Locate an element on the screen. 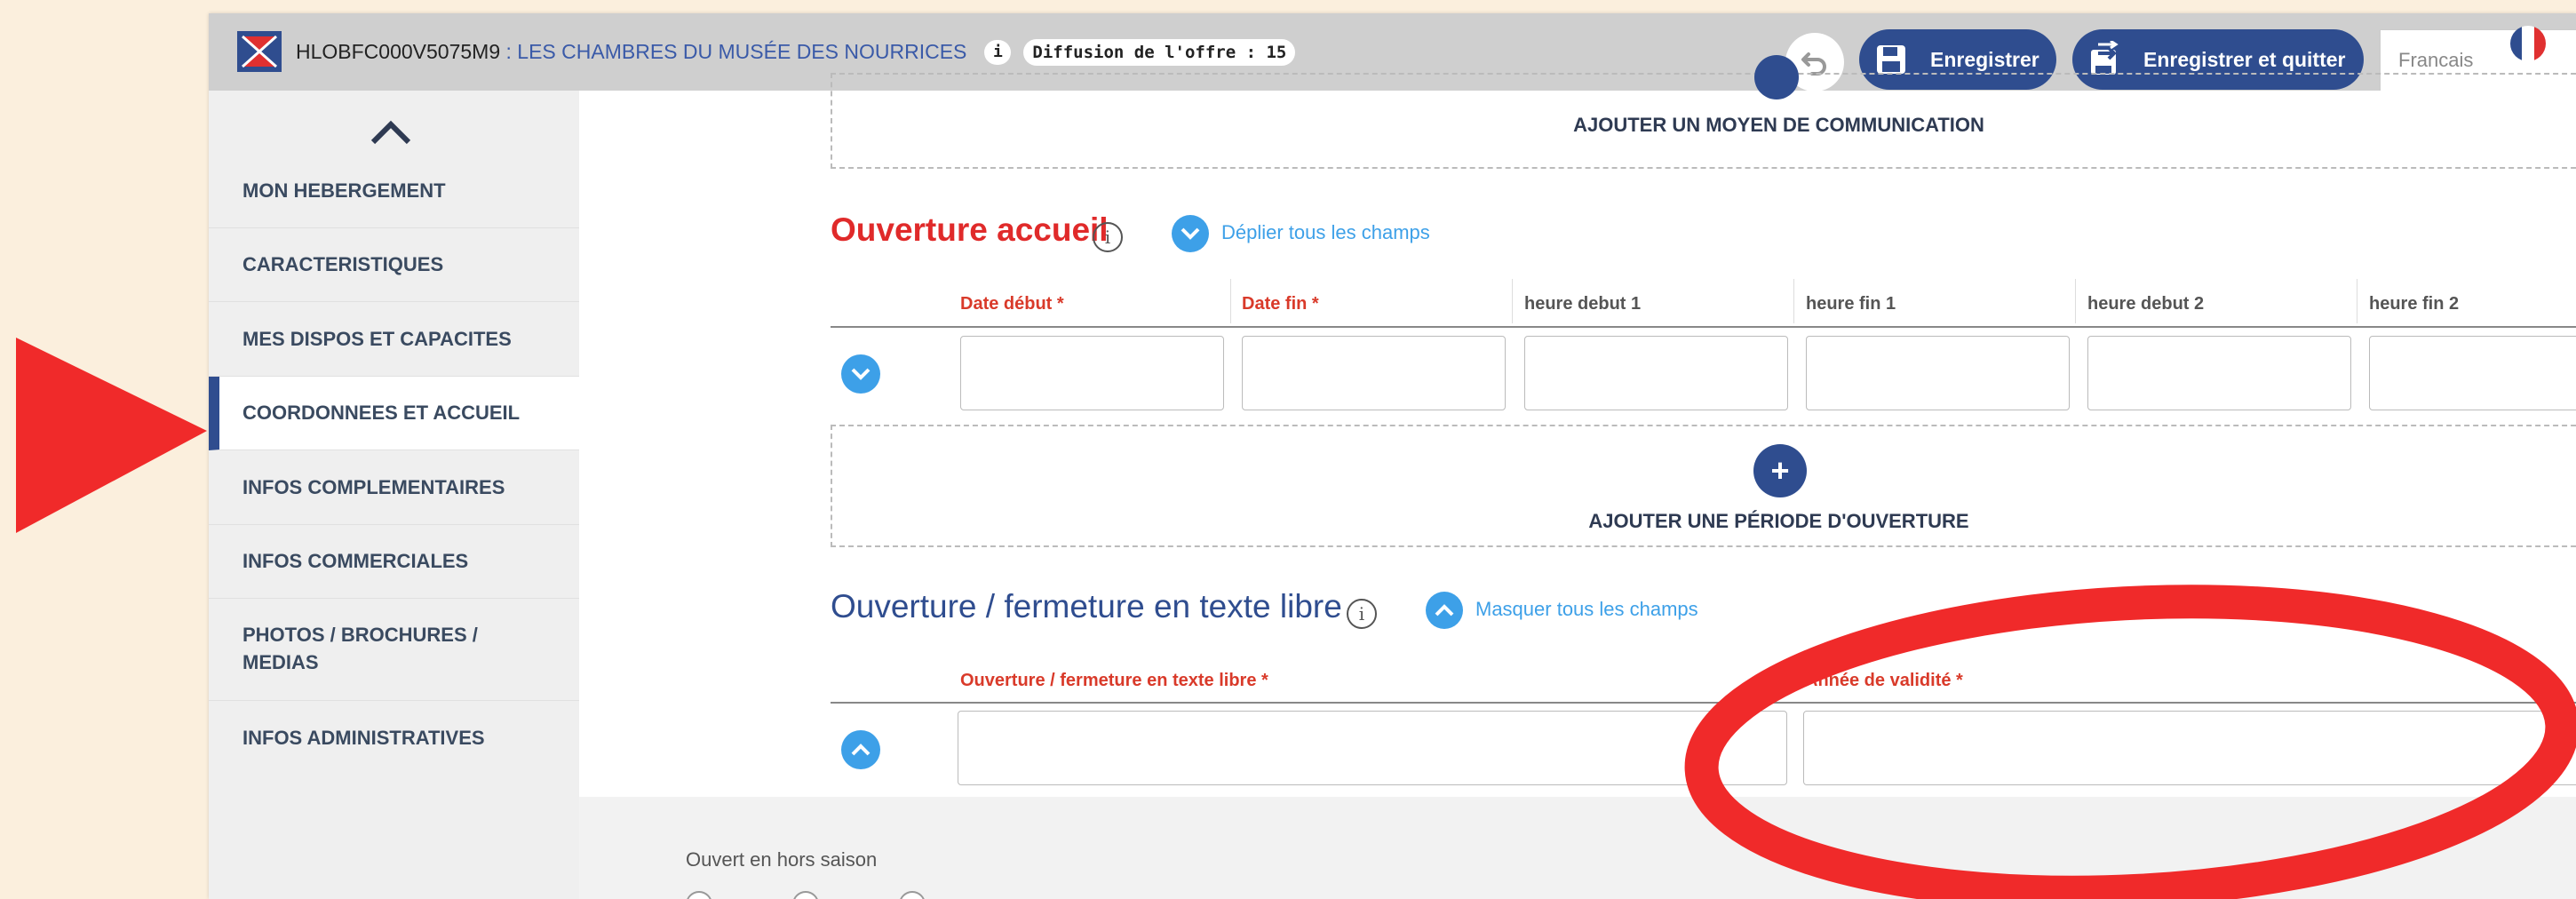 The height and width of the screenshot is (899, 2576). hors-saison-label: Ouvert en hors saison is located at coordinates (782, 859).